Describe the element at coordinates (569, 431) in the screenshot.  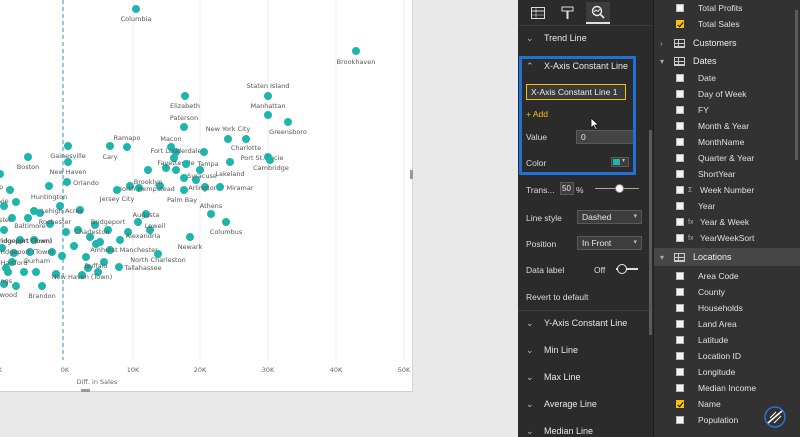
I see `median-line-label: Median Line` at that location.